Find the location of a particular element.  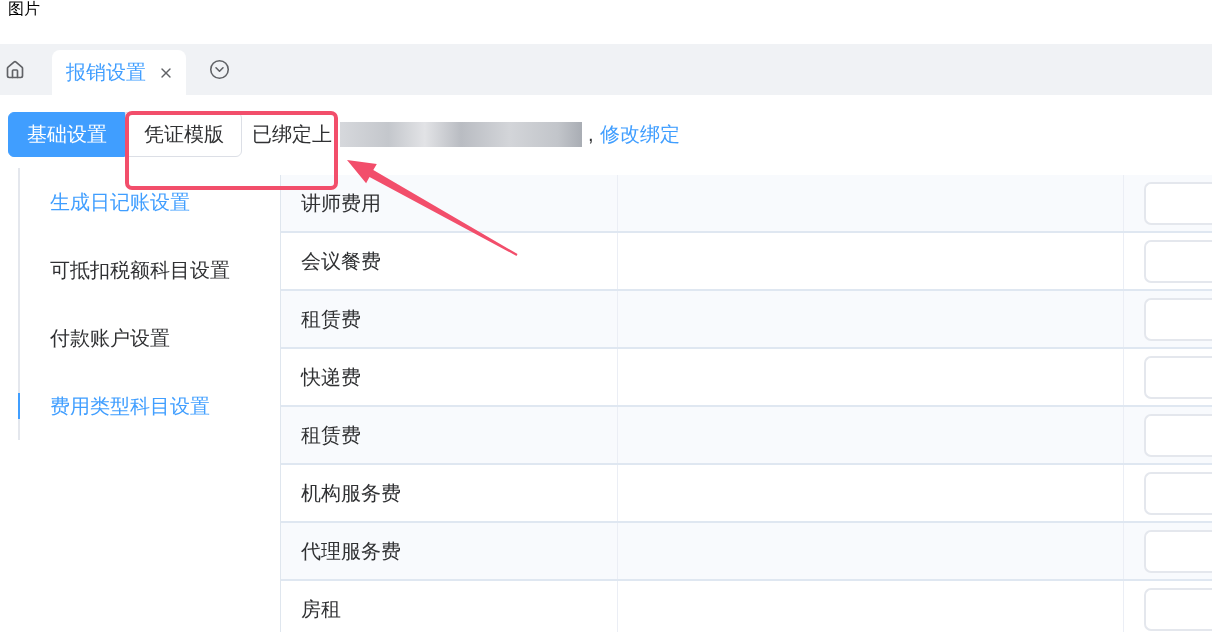

table-cell-text: 快递费 is located at coordinates (331, 377).